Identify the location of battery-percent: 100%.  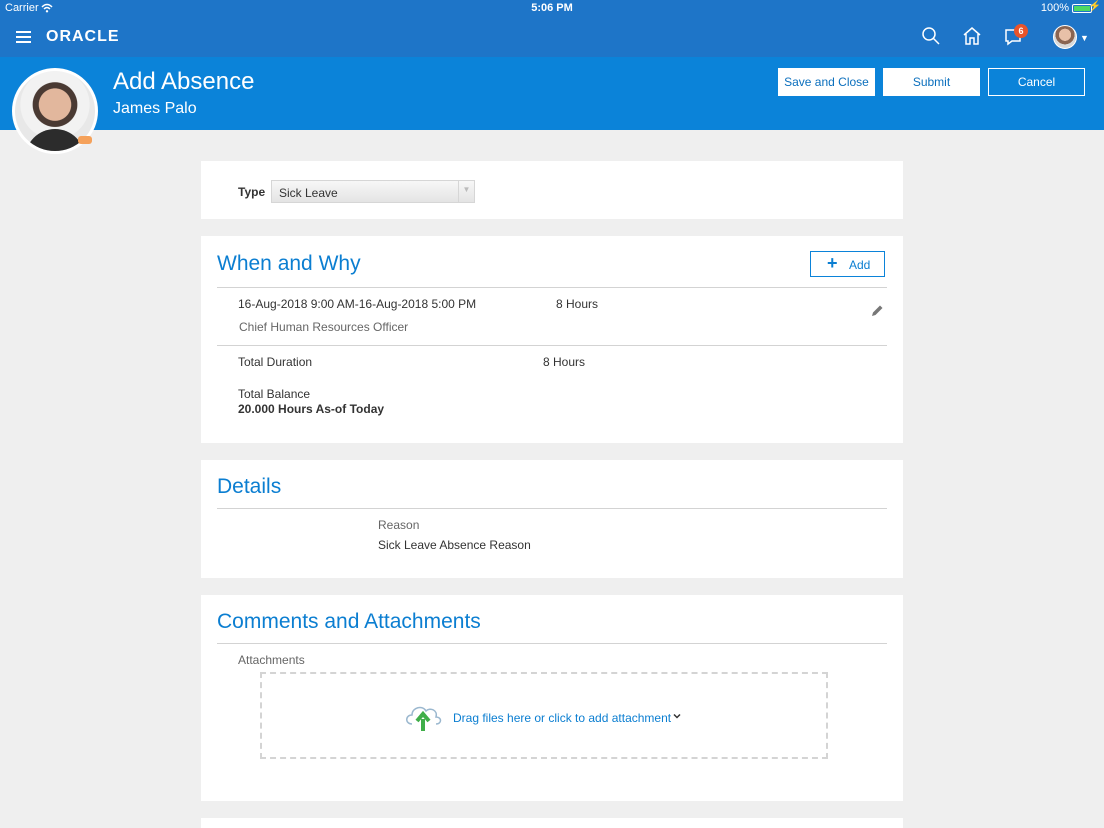
(1054, 8).